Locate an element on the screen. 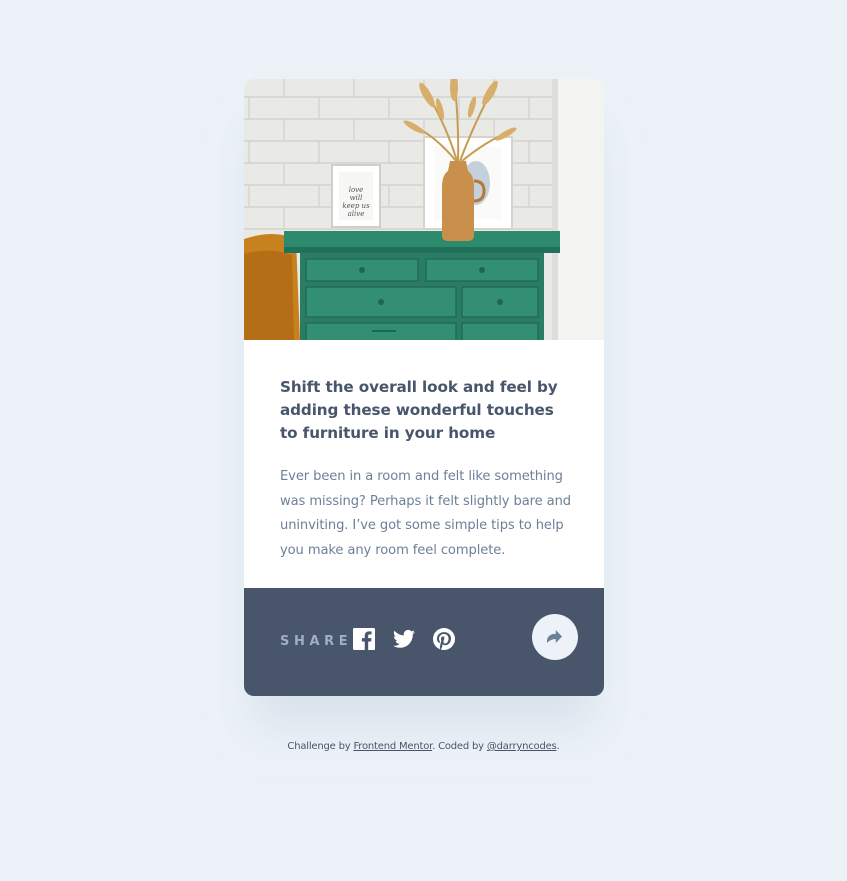 The width and height of the screenshot is (847, 881). twitter-icon is located at coordinates (404, 639).